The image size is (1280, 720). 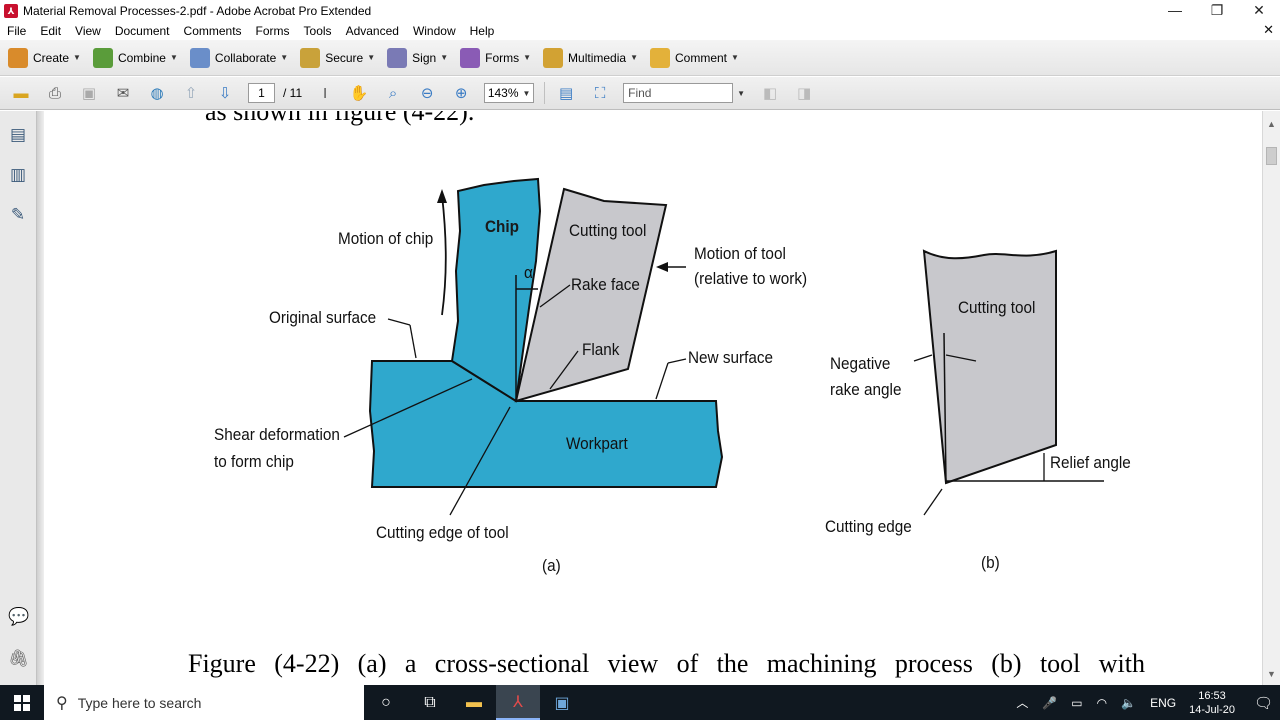 I want to click on create-icon, so click(x=18, y=57).